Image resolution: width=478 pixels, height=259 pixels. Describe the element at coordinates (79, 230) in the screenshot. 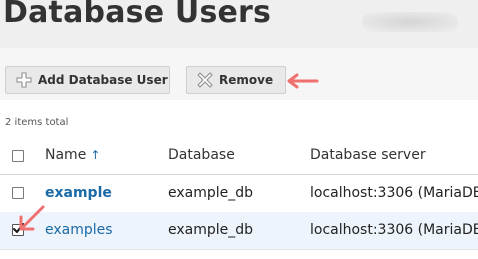

I see `user-name-link: examples` at that location.